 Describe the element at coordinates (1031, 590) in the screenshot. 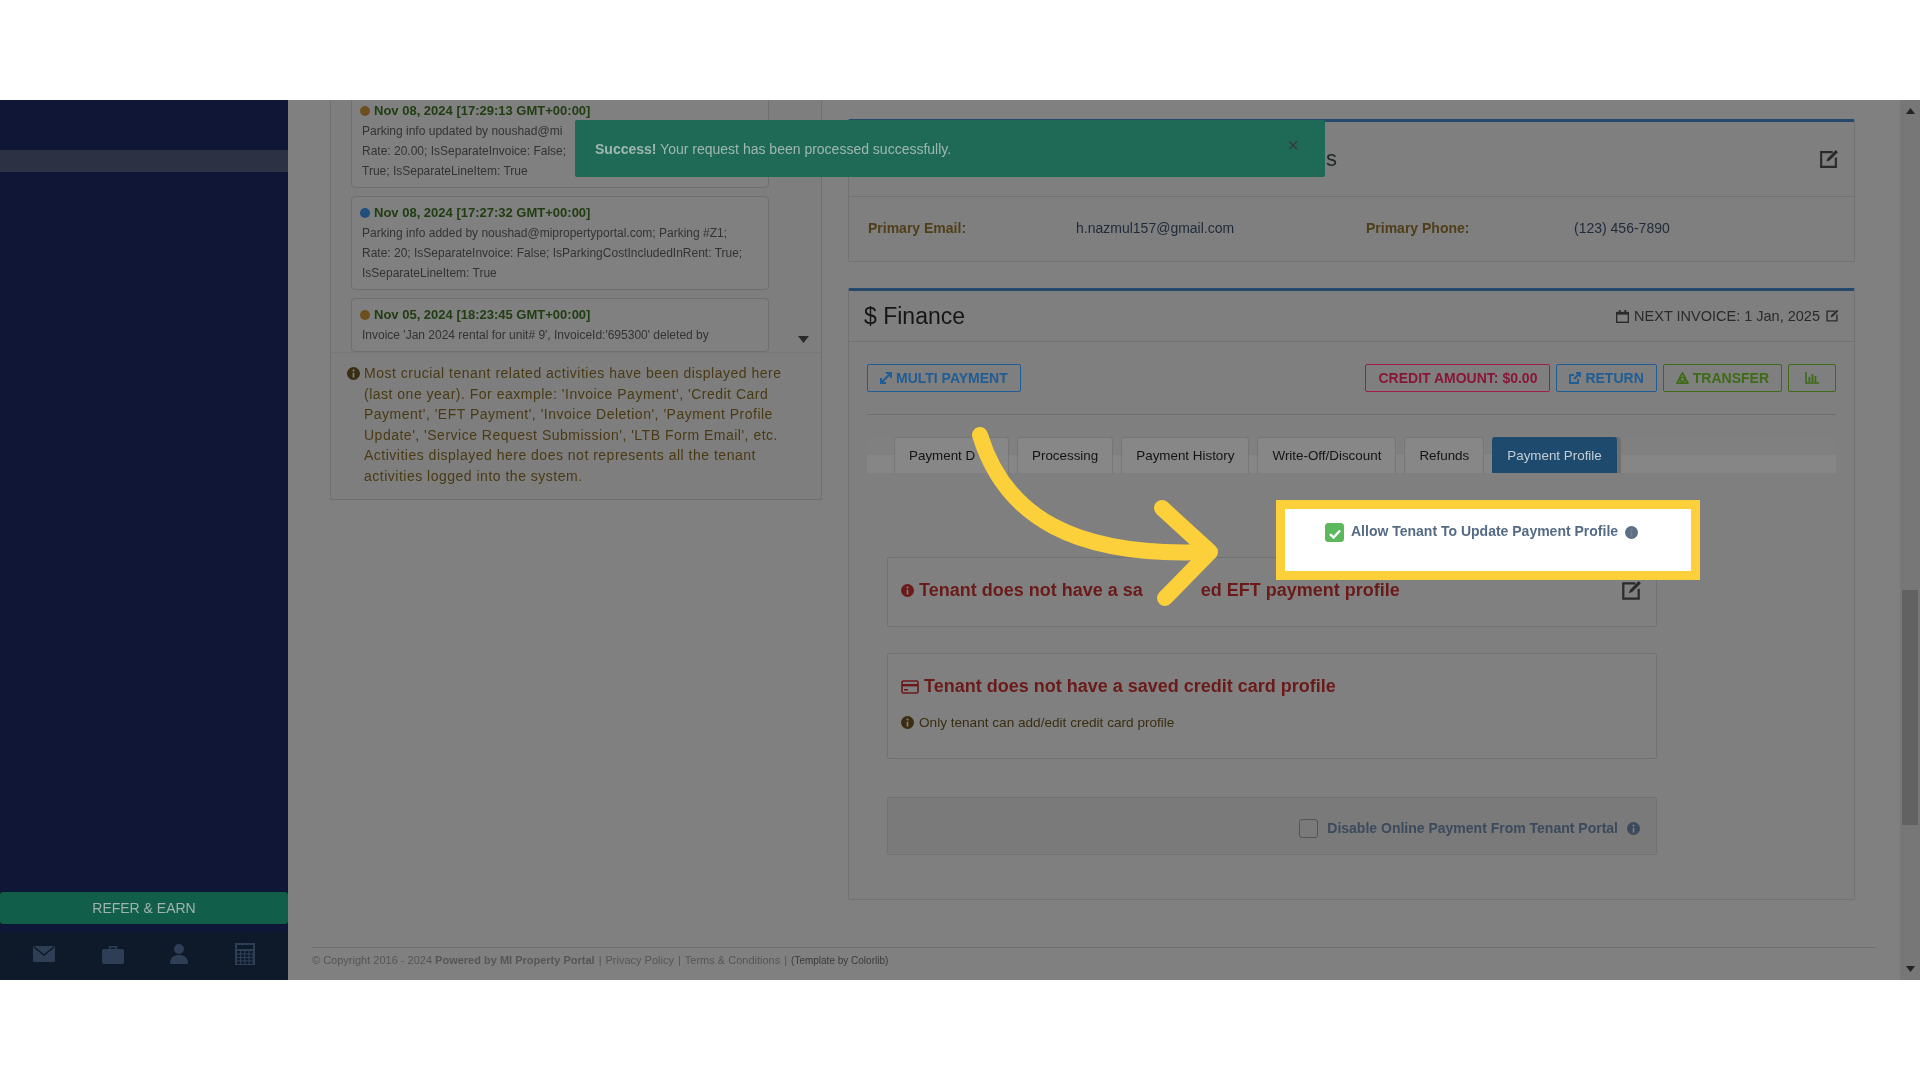

I see `warning-title: Tenant does not have a sa` at that location.